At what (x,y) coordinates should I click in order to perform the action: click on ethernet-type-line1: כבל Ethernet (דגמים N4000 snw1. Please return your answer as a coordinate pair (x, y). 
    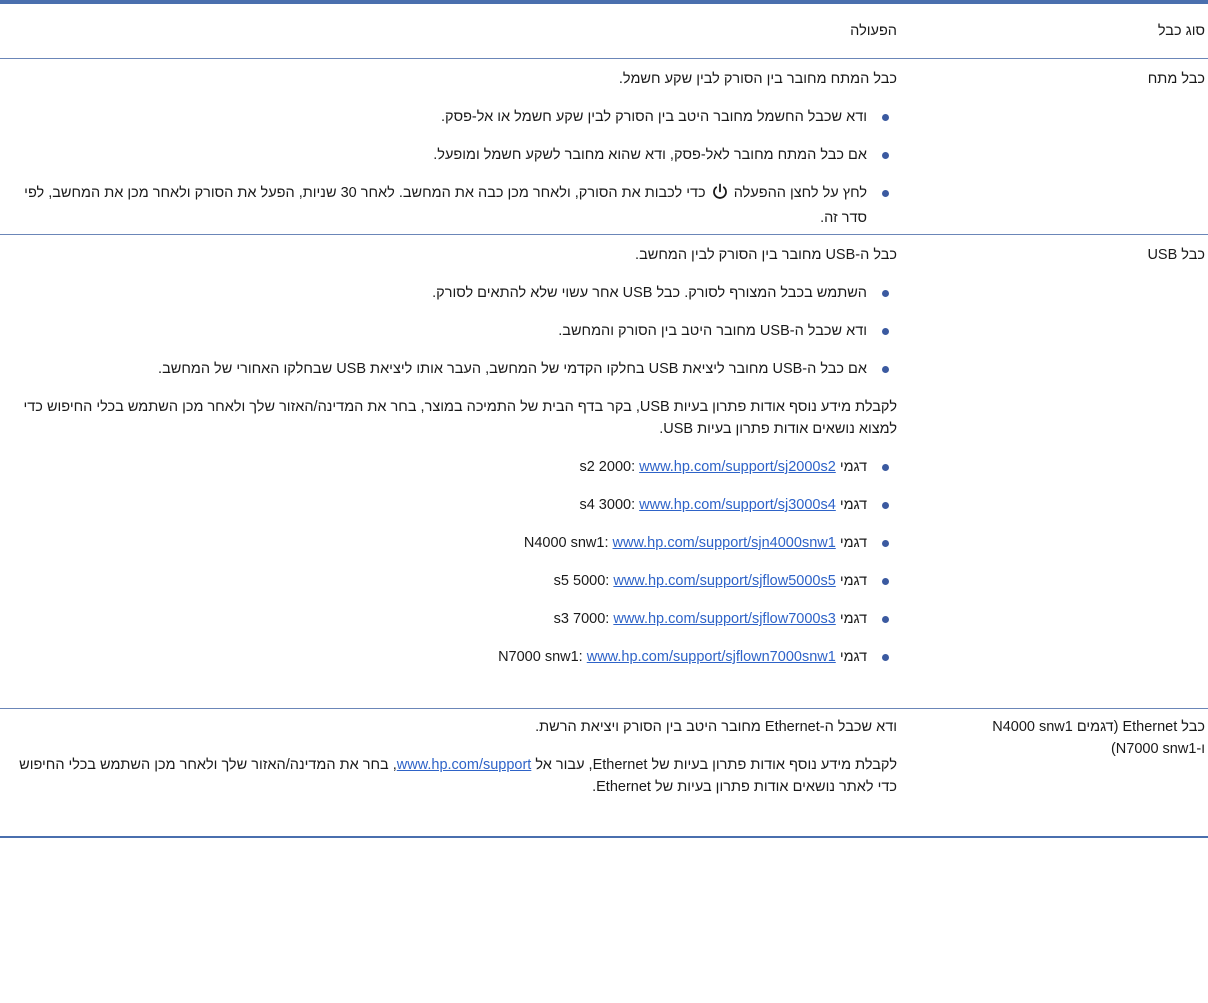
    Looking at the image, I should click on (1098, 727).